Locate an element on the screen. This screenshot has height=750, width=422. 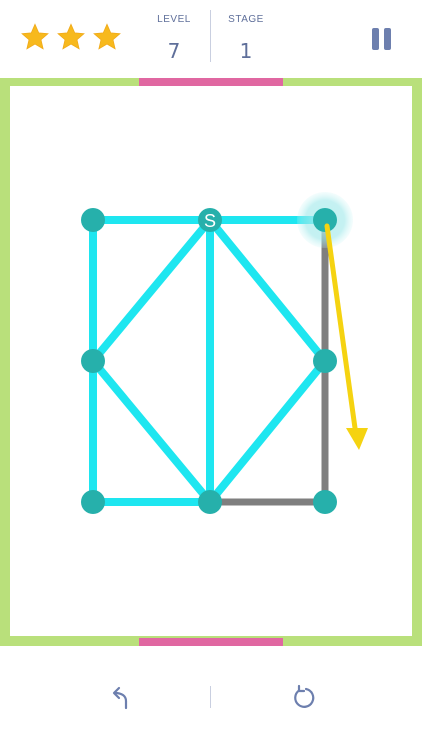
undo-button is located at coordinates (120, 698).